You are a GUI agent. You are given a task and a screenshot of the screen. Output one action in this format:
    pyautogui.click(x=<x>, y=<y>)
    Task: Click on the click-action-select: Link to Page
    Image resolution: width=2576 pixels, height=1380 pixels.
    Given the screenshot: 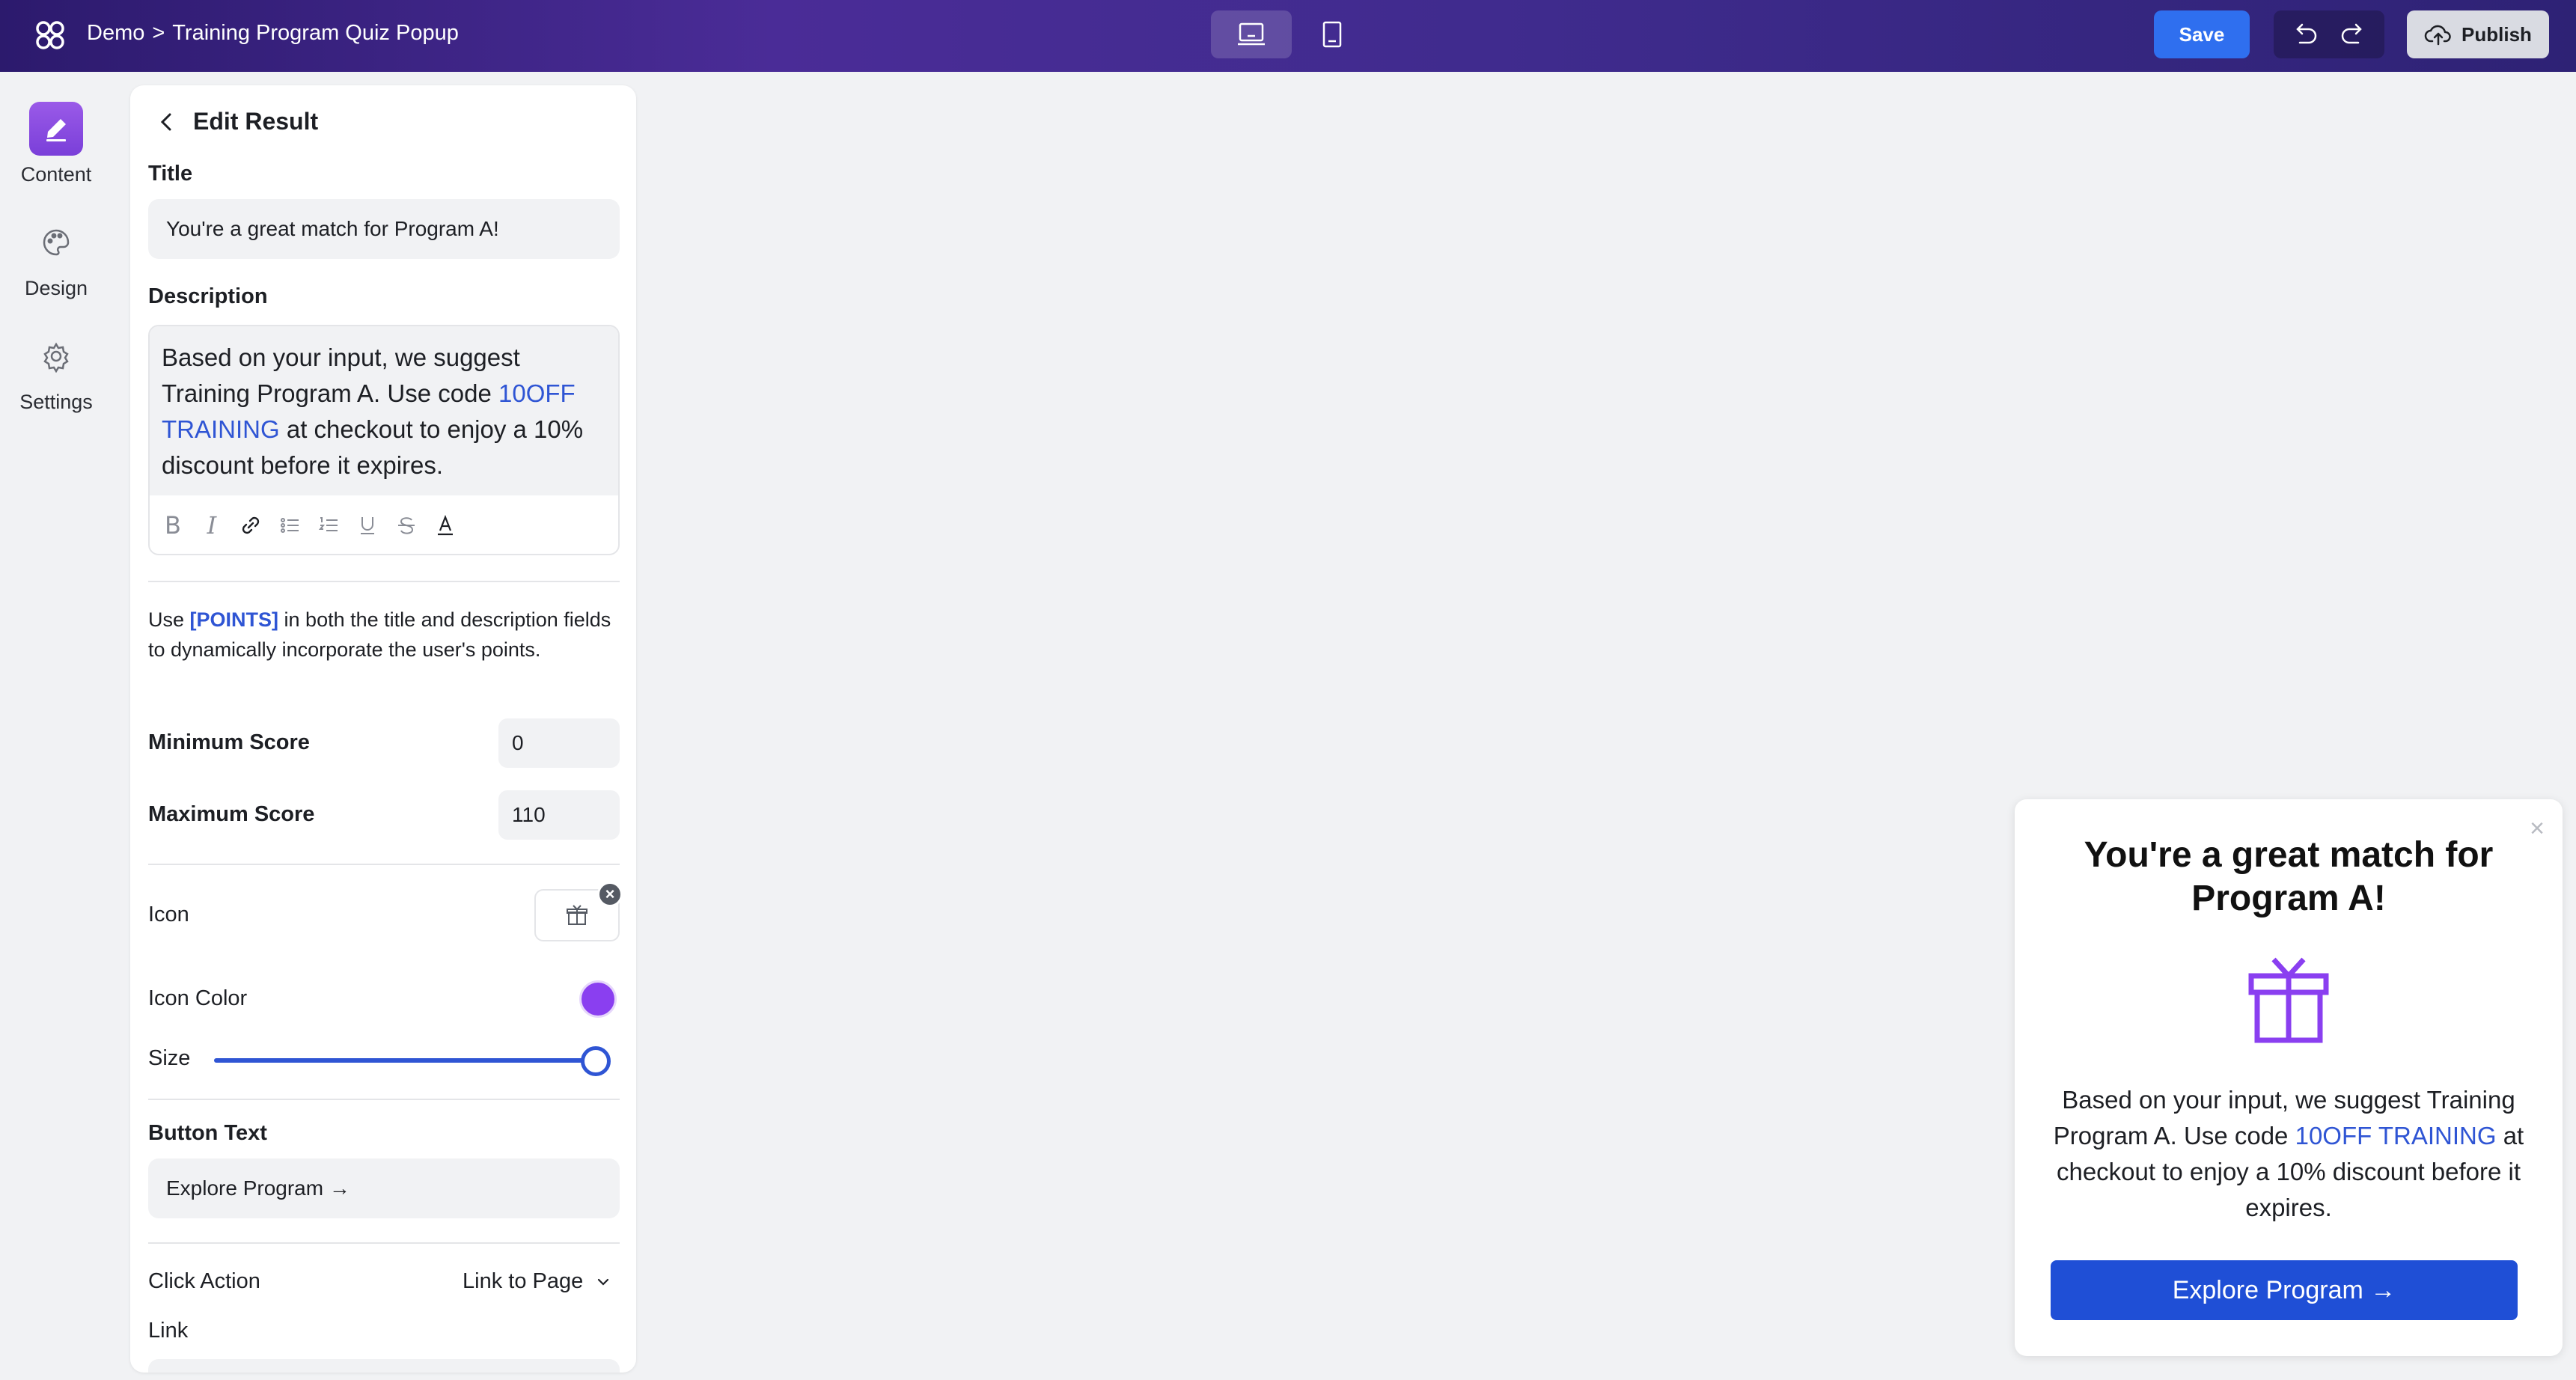 What is the action you would take?
    pyautogui.click(x=537, y=1281)
    